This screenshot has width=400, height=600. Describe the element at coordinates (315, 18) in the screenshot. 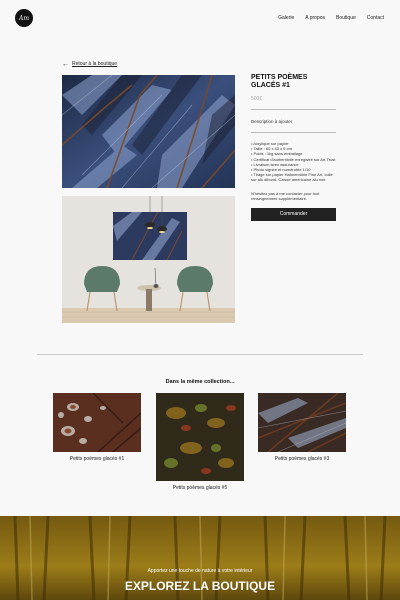

I see `nav-link-a-propos: A propos` at that location.